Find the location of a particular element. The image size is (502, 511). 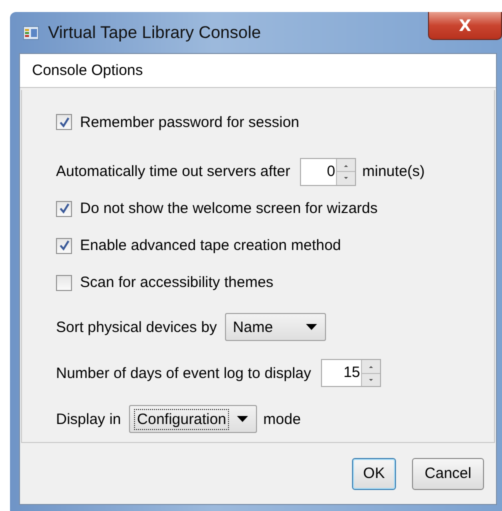

option-label: Automatically time out servers after is located at coordinates (173, 171).